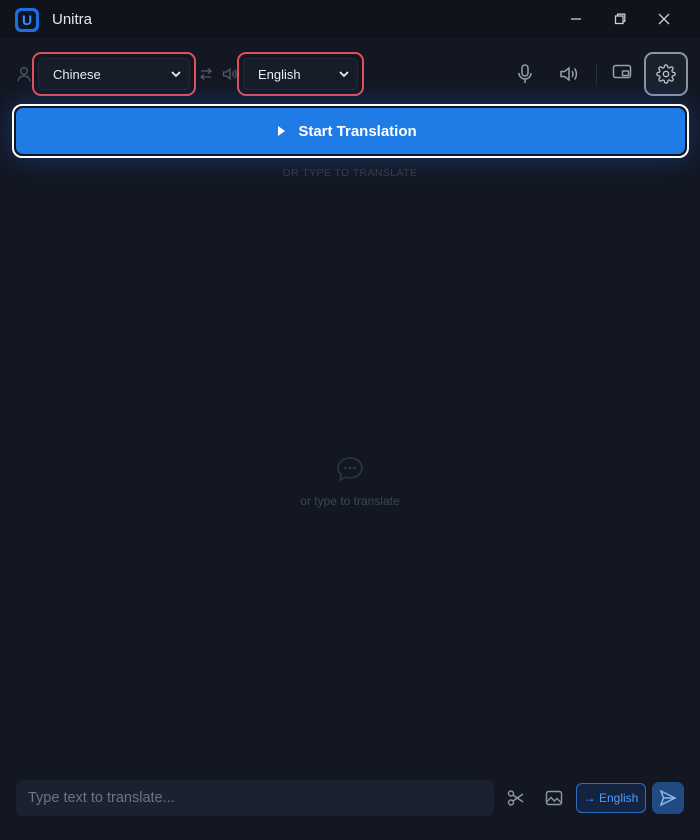  I want to click on gear-icon, so click(666, 74).